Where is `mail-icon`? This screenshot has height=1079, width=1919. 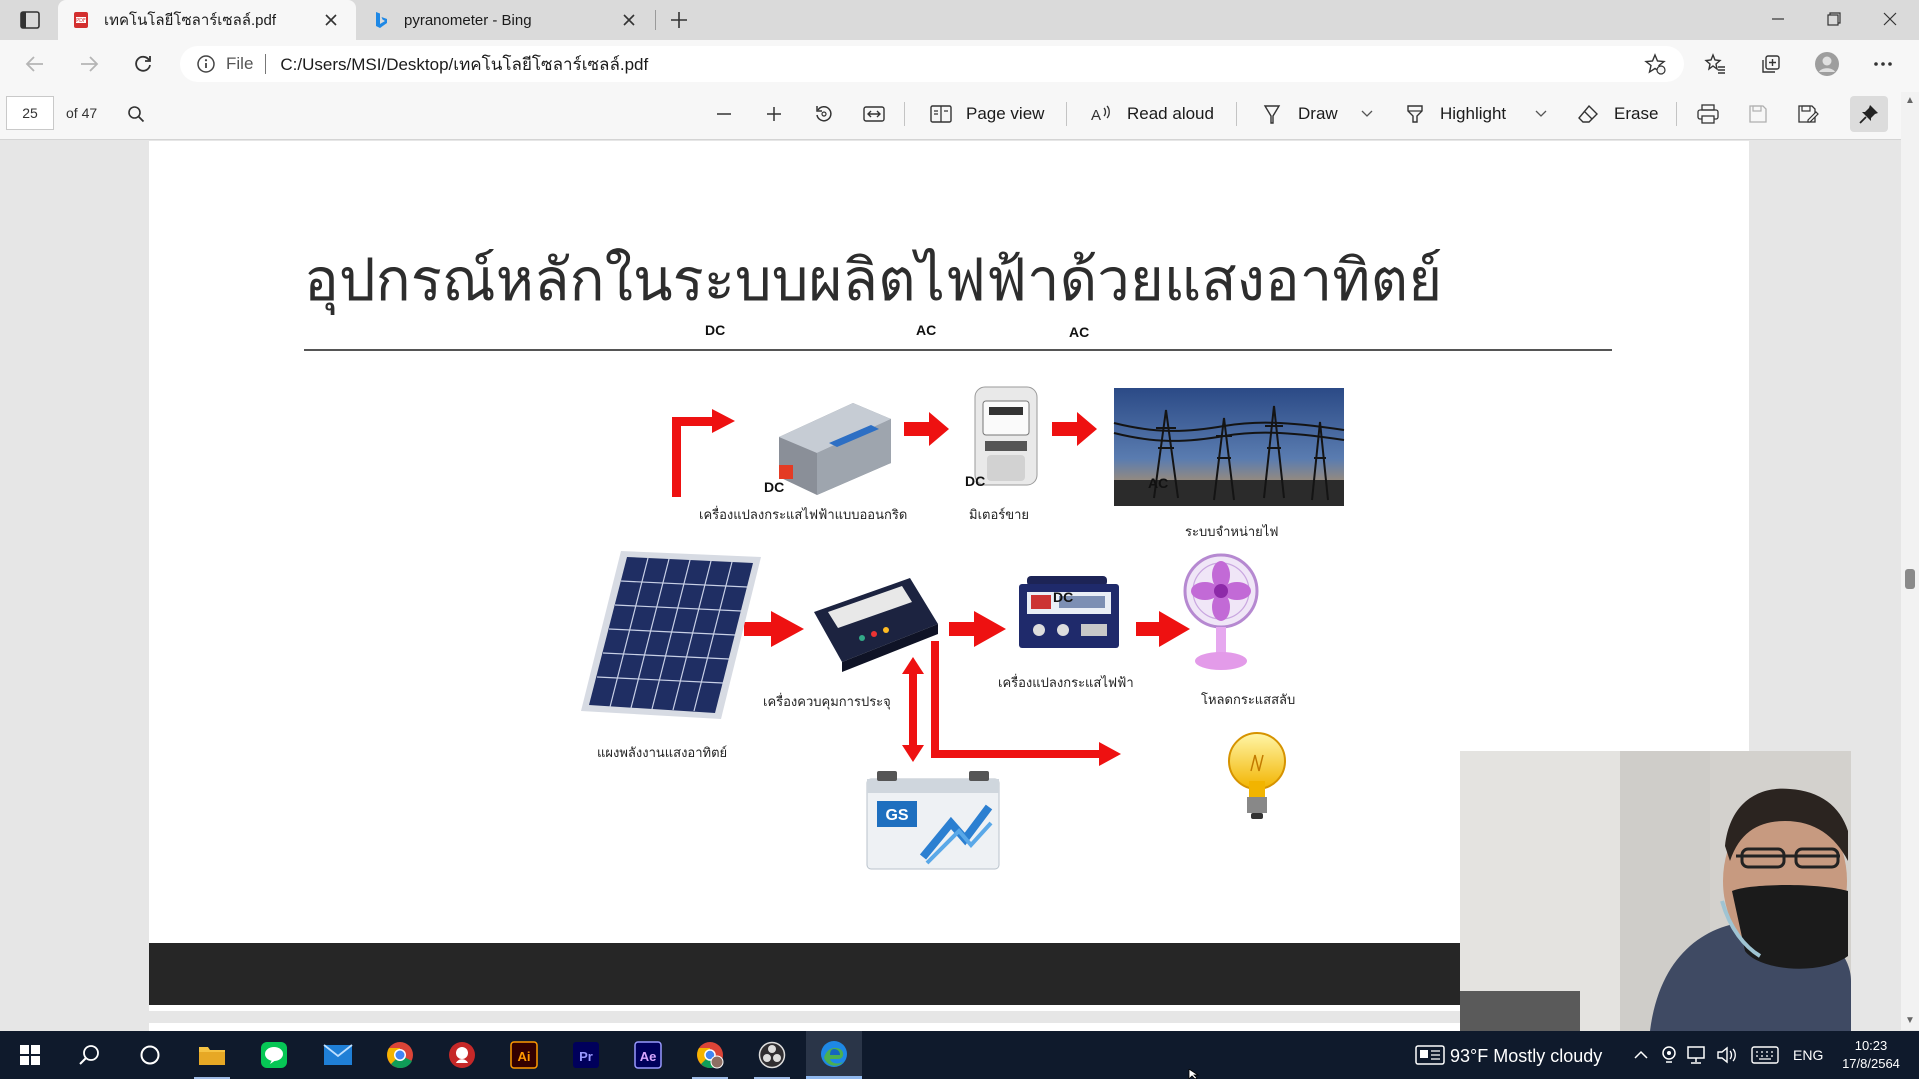 mail-icon is located at coordinates (338, 1054).